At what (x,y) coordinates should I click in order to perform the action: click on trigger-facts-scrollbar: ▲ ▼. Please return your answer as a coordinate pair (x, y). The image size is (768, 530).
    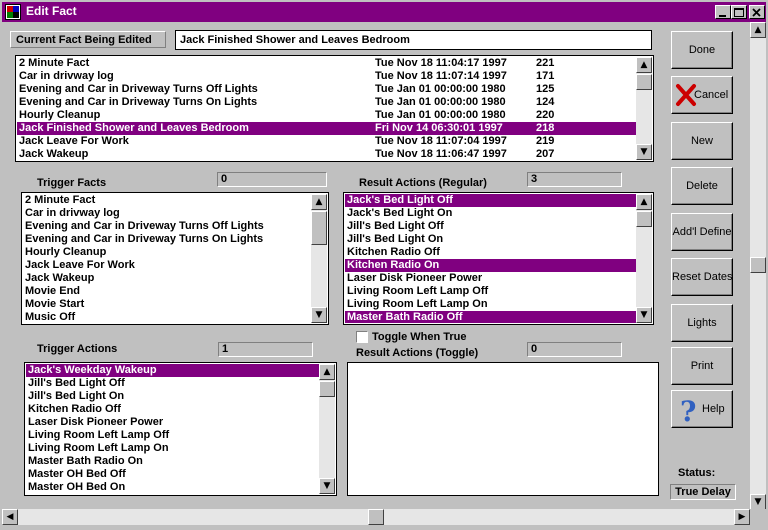
    Looking at the image, I should click on (319, 258).